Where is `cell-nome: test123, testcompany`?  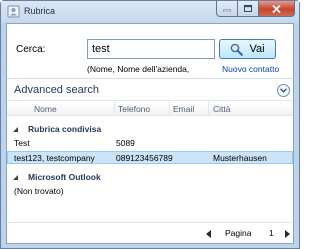
cell-nome: test123, testcompany is located at coordinates (54, 158).